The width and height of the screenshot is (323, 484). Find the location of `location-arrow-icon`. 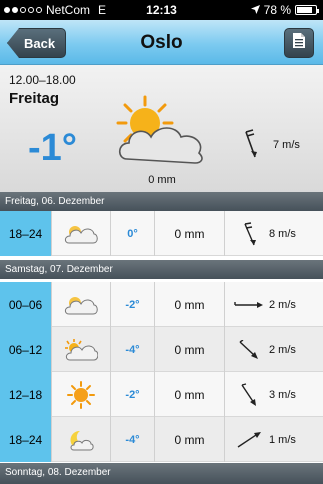

location-arrow-icon is located at coordinates (255, 10).